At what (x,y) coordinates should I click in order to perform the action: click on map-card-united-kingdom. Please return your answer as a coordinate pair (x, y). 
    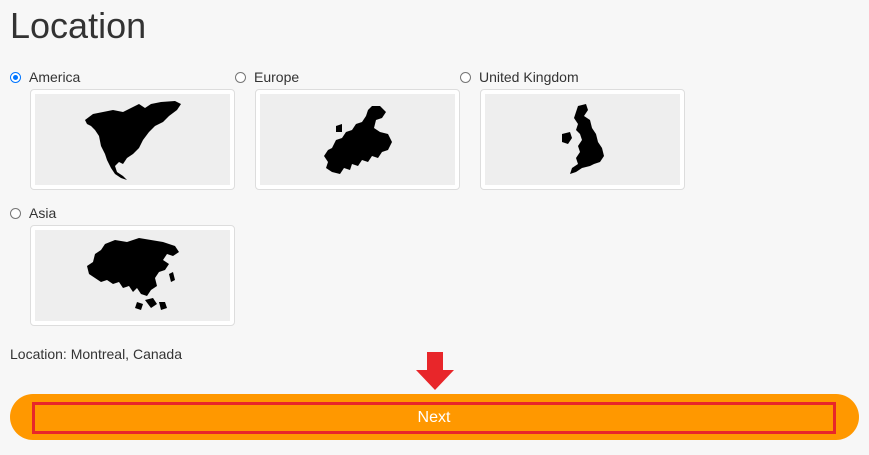
    Looking at the image, I should click on (582, 139).